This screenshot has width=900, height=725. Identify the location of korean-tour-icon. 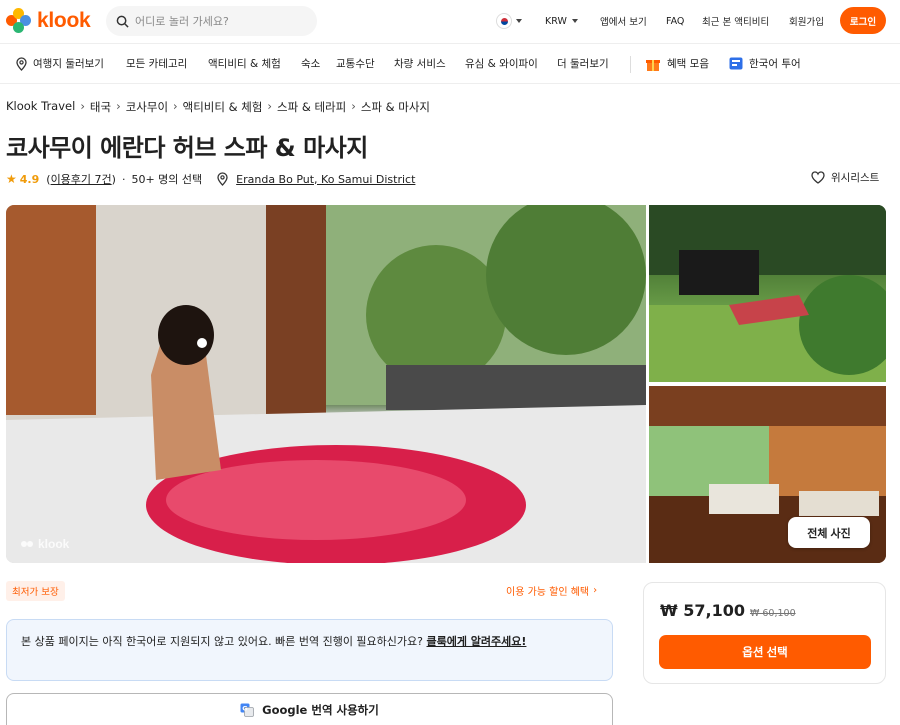
(736, 63).